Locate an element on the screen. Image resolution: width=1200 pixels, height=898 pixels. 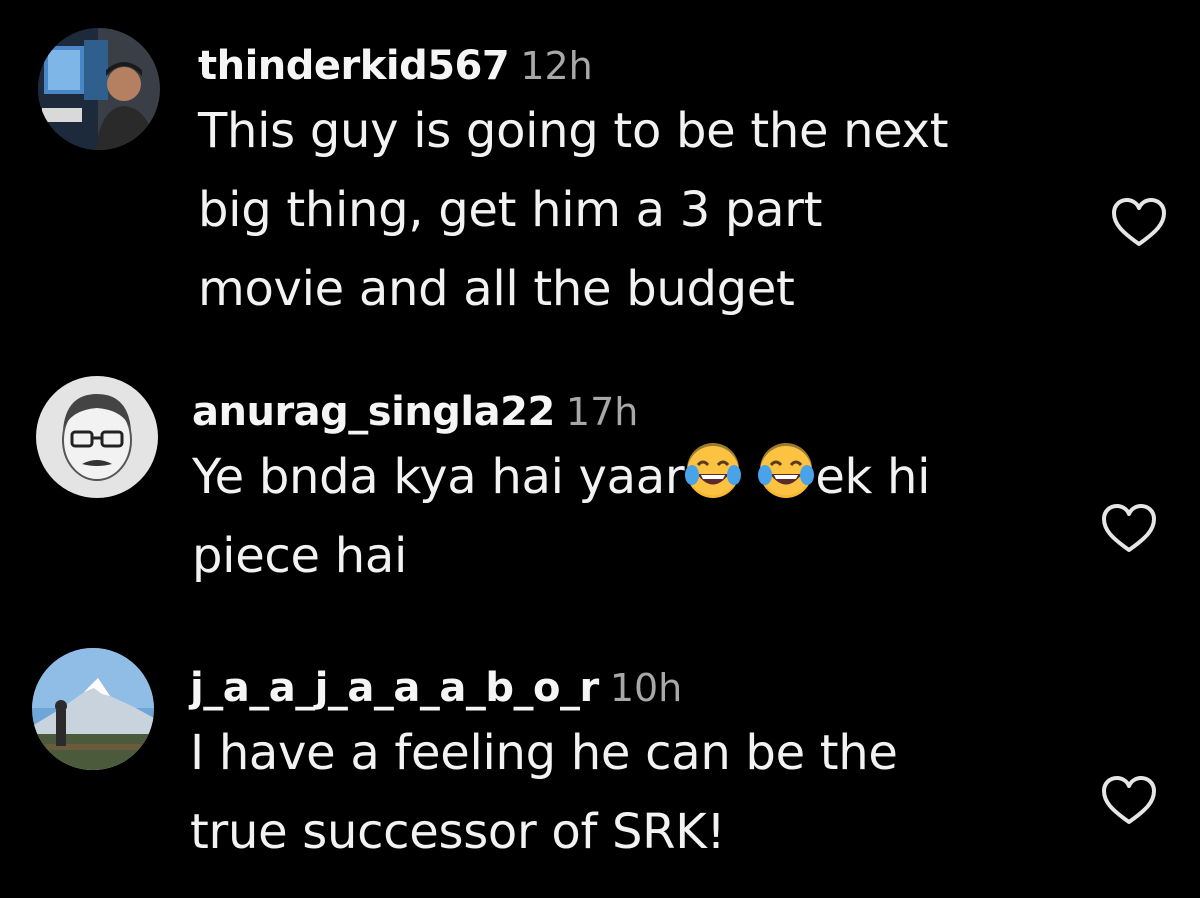
comment-text-line: I have a feeling he can be the is located at coordinates (544, 753).